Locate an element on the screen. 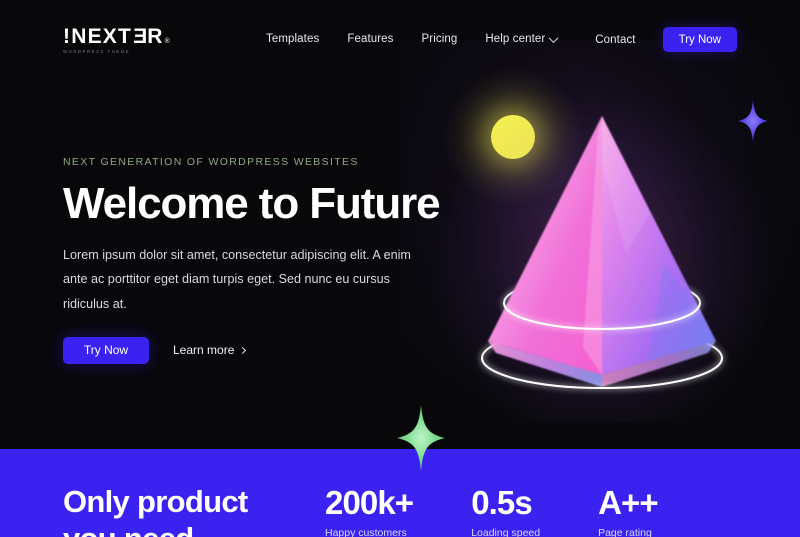 The width and height of the screenshot is (800, 537). stat-item: A++ Page rating is located at coordinates (628, 510).